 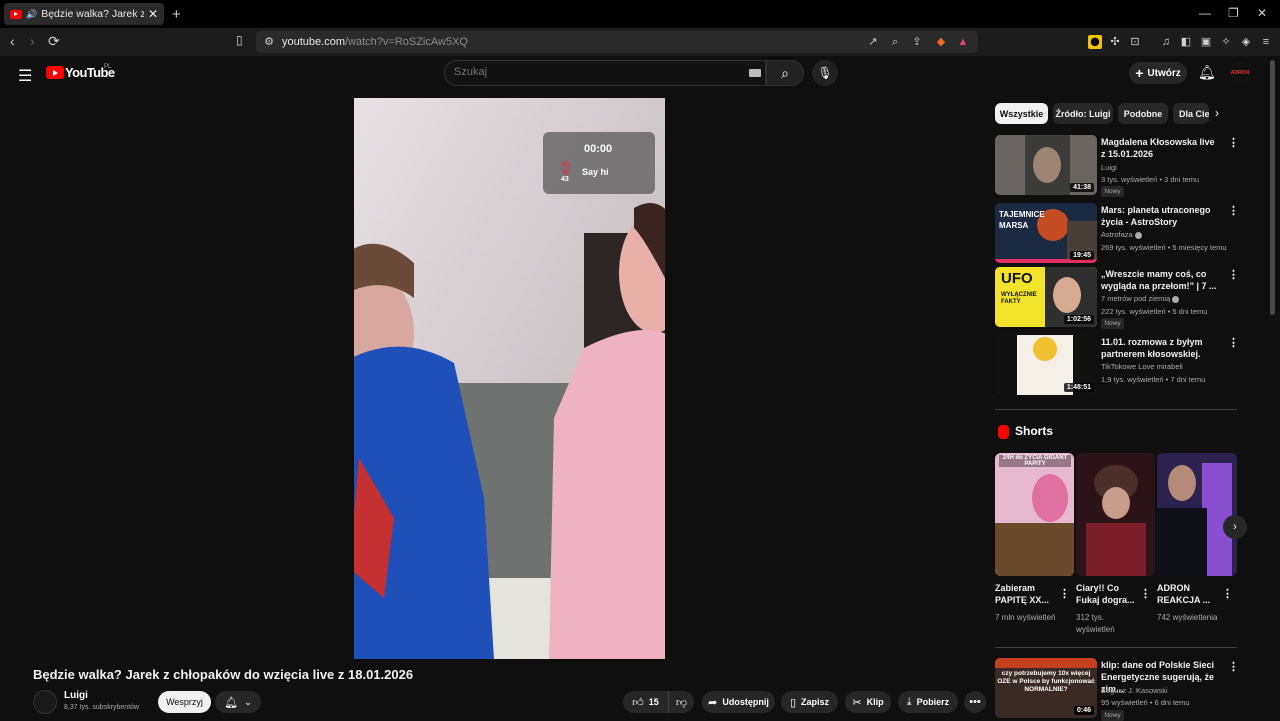 I want to click on url-text: youtube.com/watch?v=RoSZicAw5XQ, so click(x=375, y=42).